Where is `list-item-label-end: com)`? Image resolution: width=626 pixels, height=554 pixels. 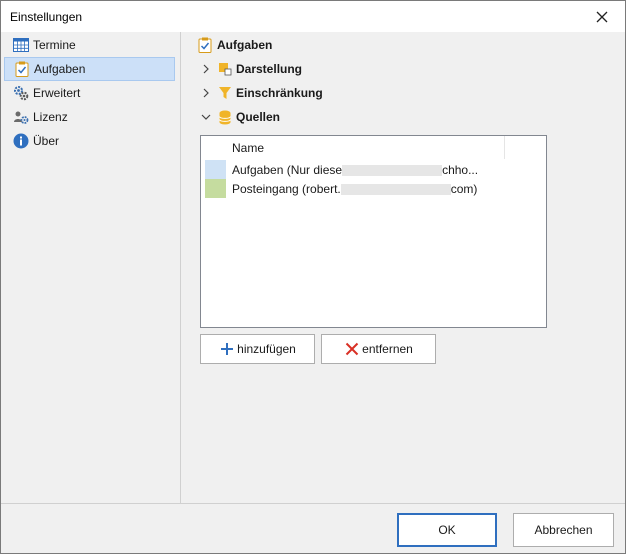 list-item-label-end: com) is located at coordinates (464, 188).